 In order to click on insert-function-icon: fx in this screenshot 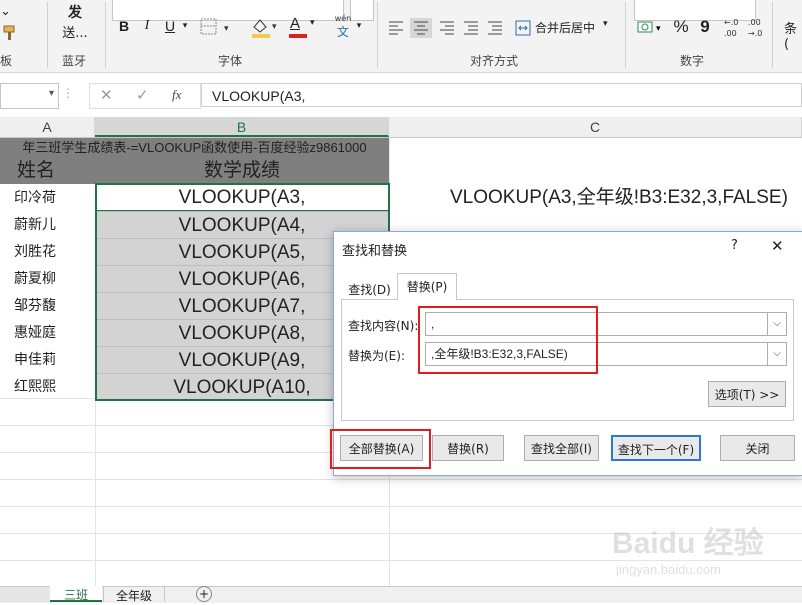, I will do `click(176, 95)`.